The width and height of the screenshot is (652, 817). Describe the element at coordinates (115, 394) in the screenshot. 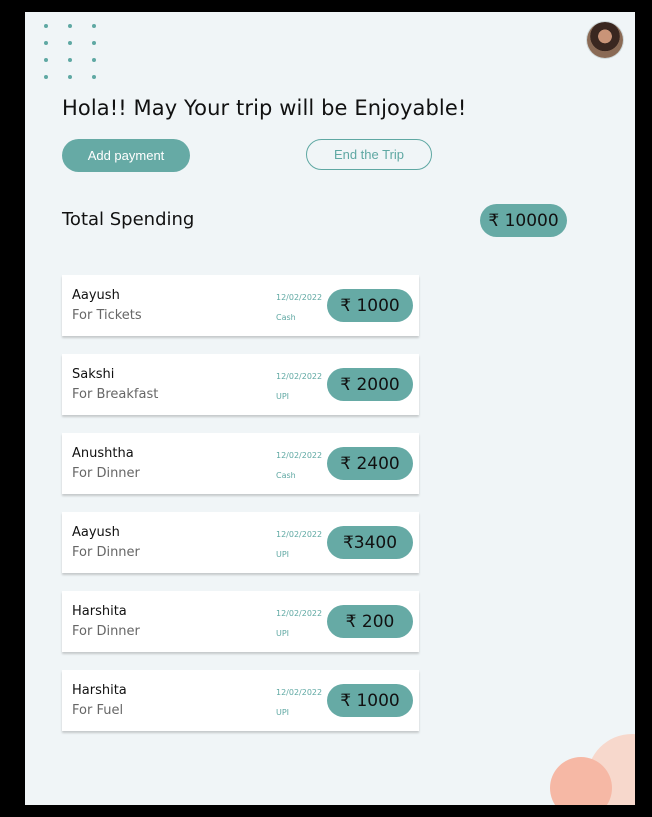

I see `payment-purpose: For Breakfast` at that location.